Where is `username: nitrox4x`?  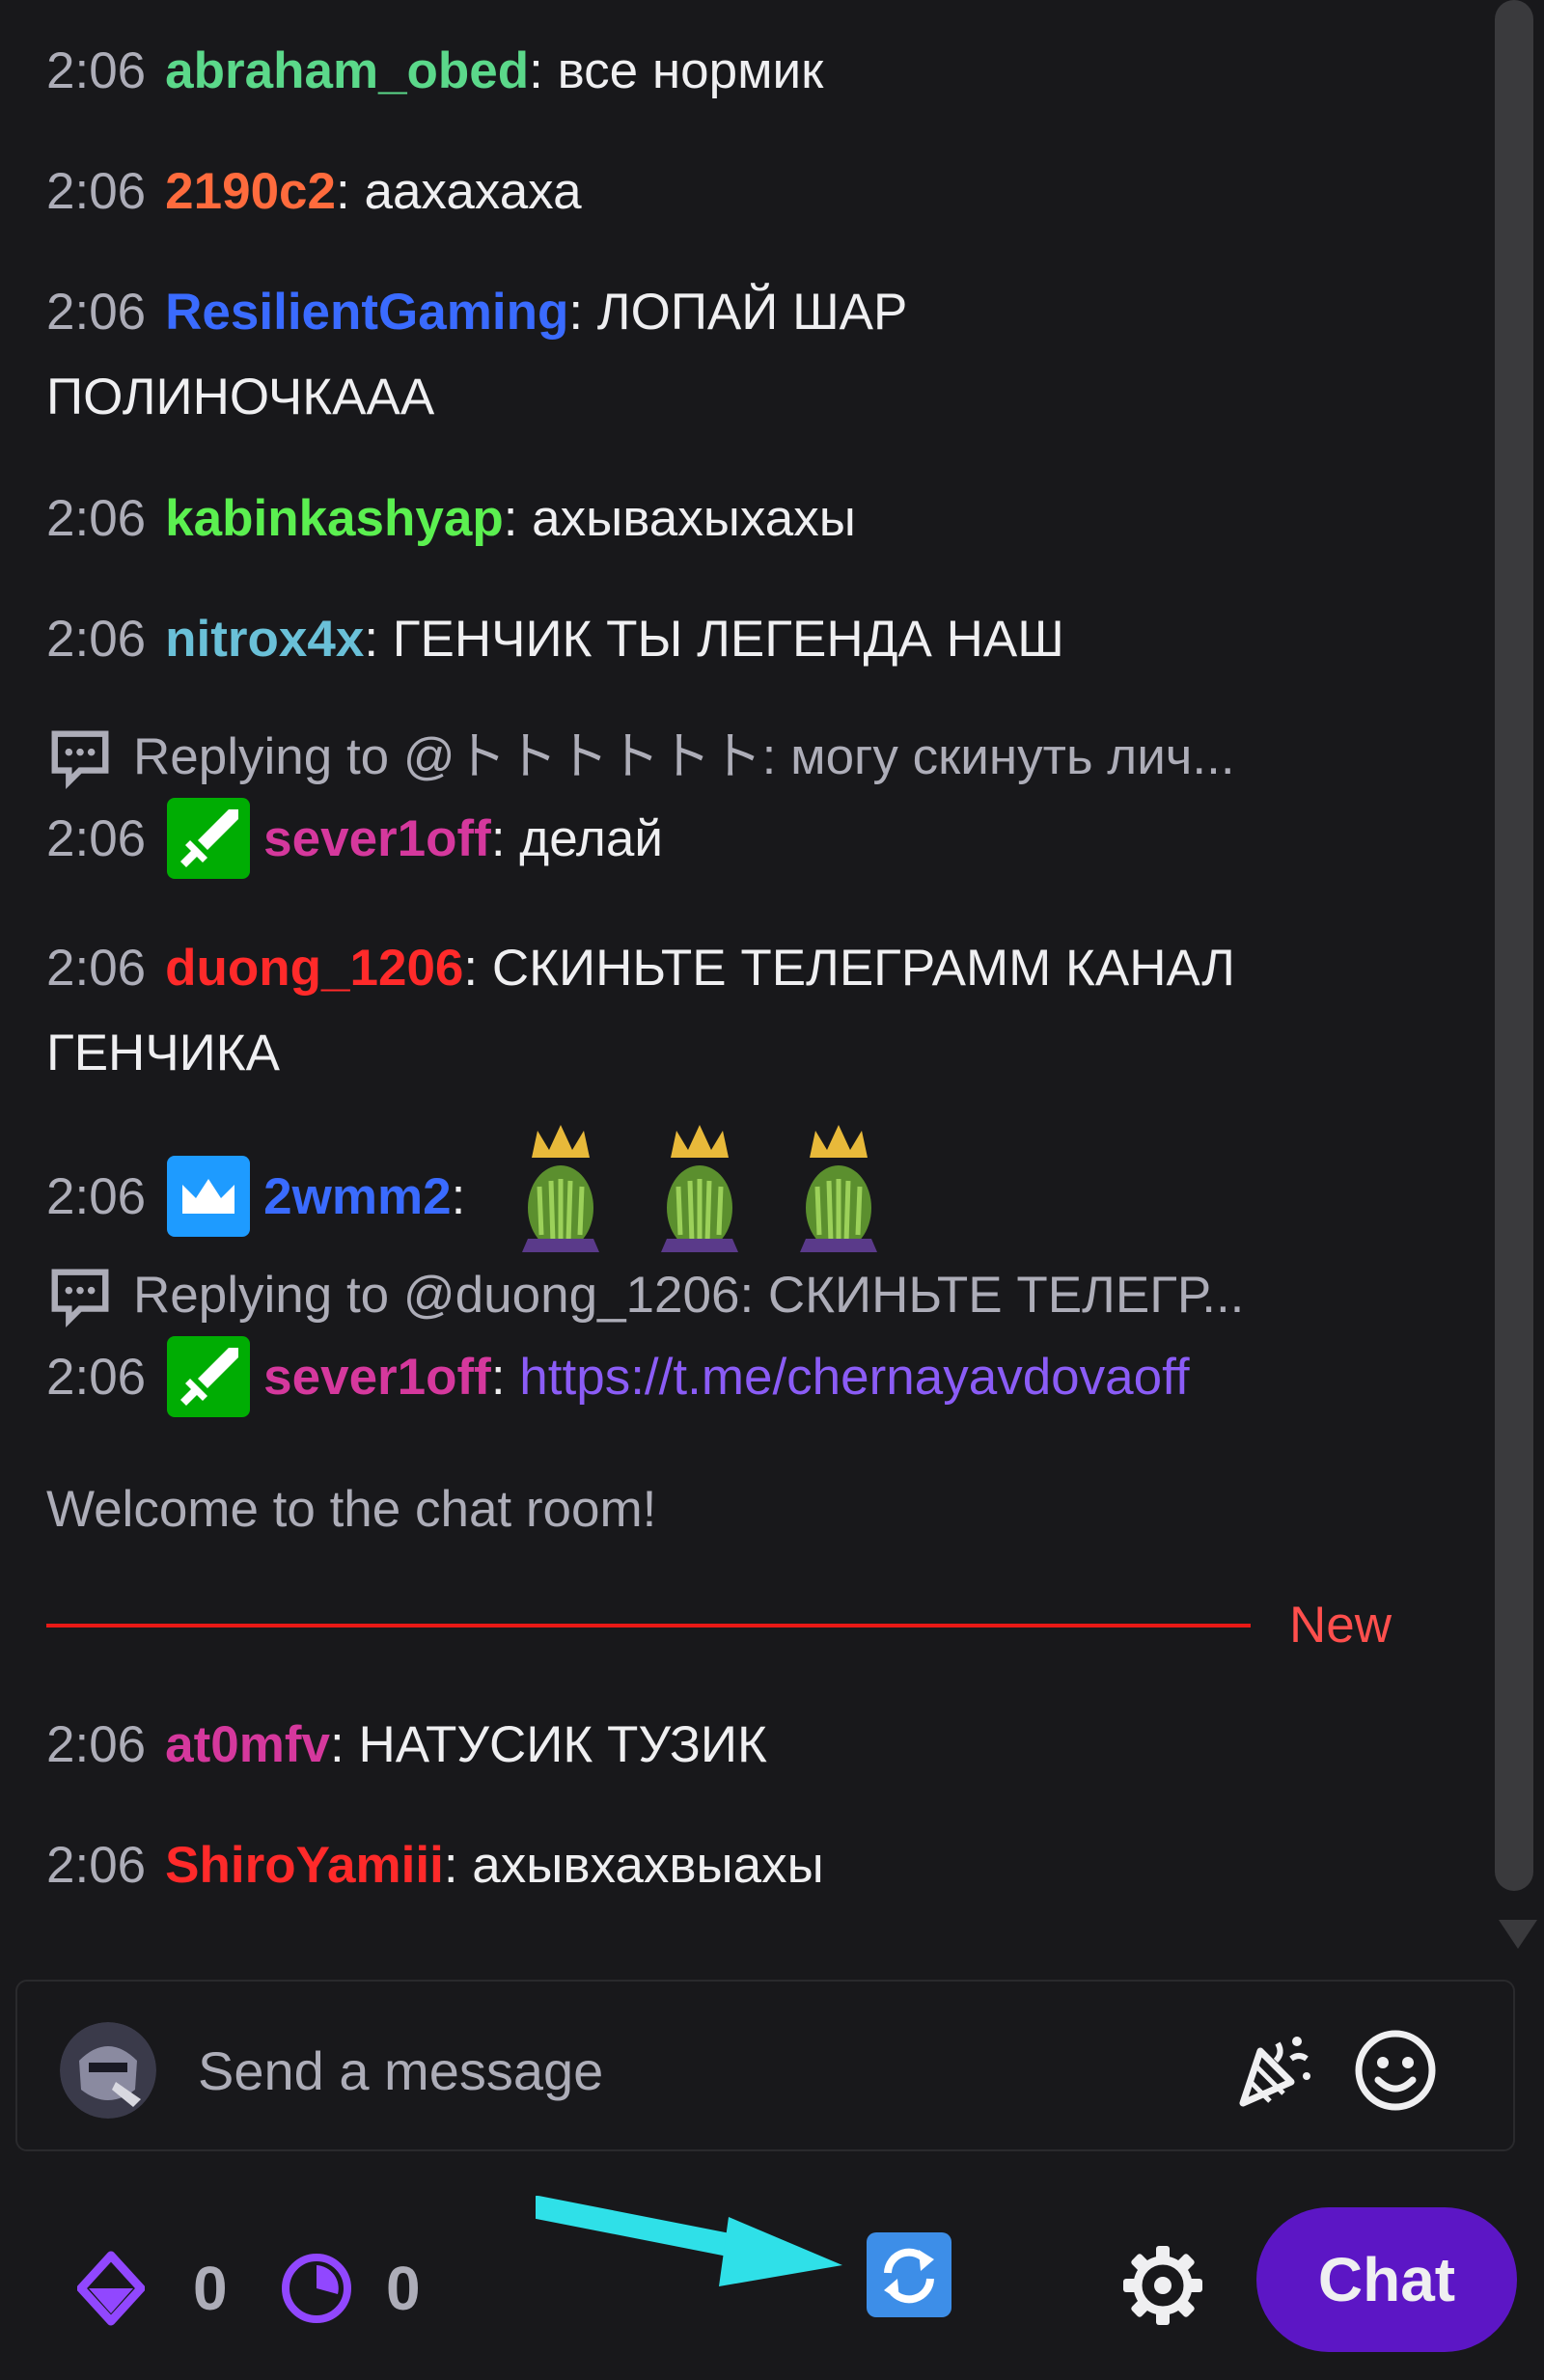 username: nitrox4x is located at coordinates (264, 640).